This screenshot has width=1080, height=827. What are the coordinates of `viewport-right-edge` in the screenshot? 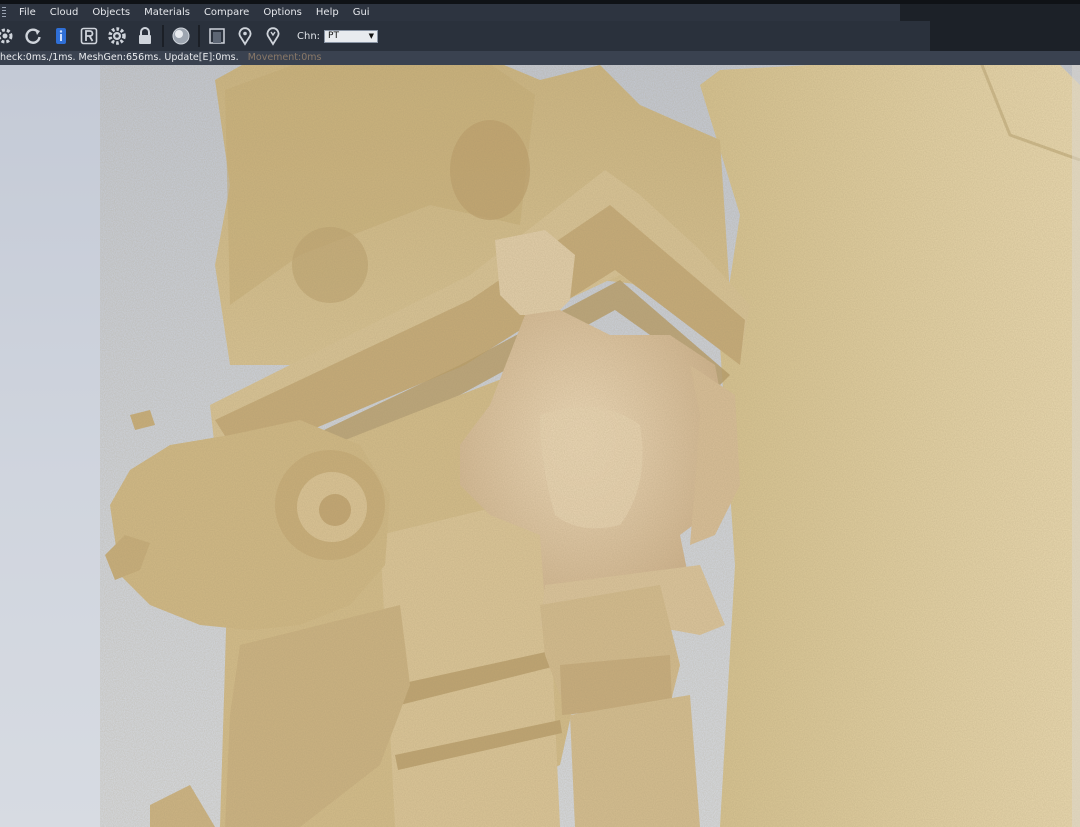 It's located at (1076, 446).